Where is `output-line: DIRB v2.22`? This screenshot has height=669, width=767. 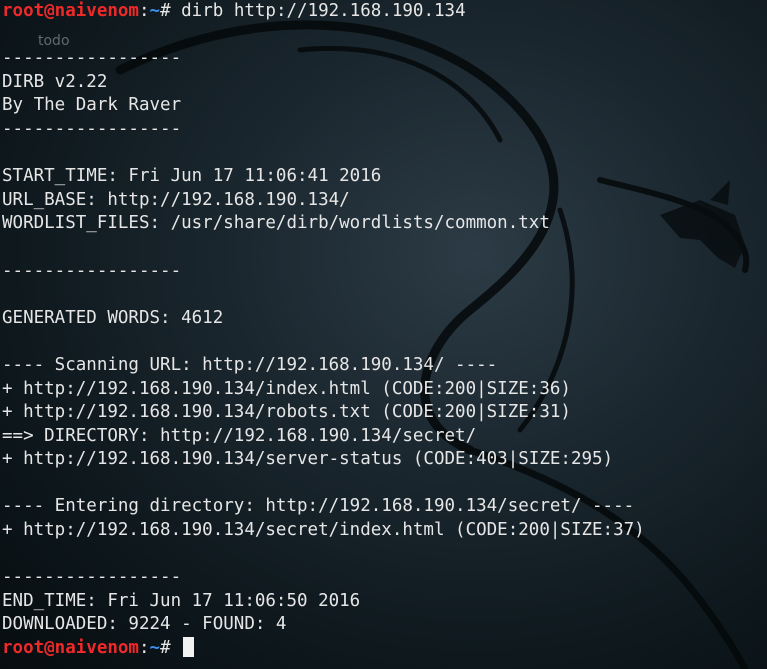 output-line: DIRB v2.22 is located at coordinates (55, 81).